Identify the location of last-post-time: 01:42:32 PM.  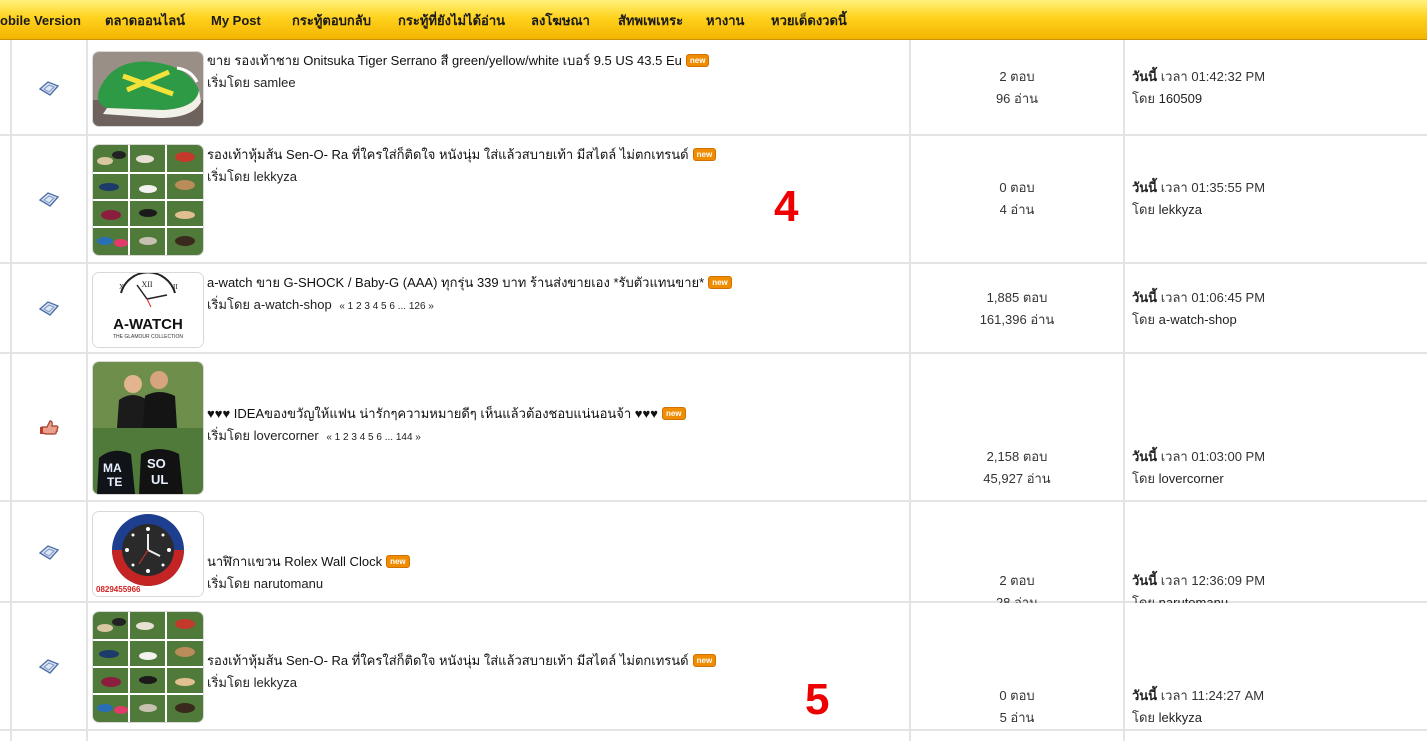
(1228, 76).